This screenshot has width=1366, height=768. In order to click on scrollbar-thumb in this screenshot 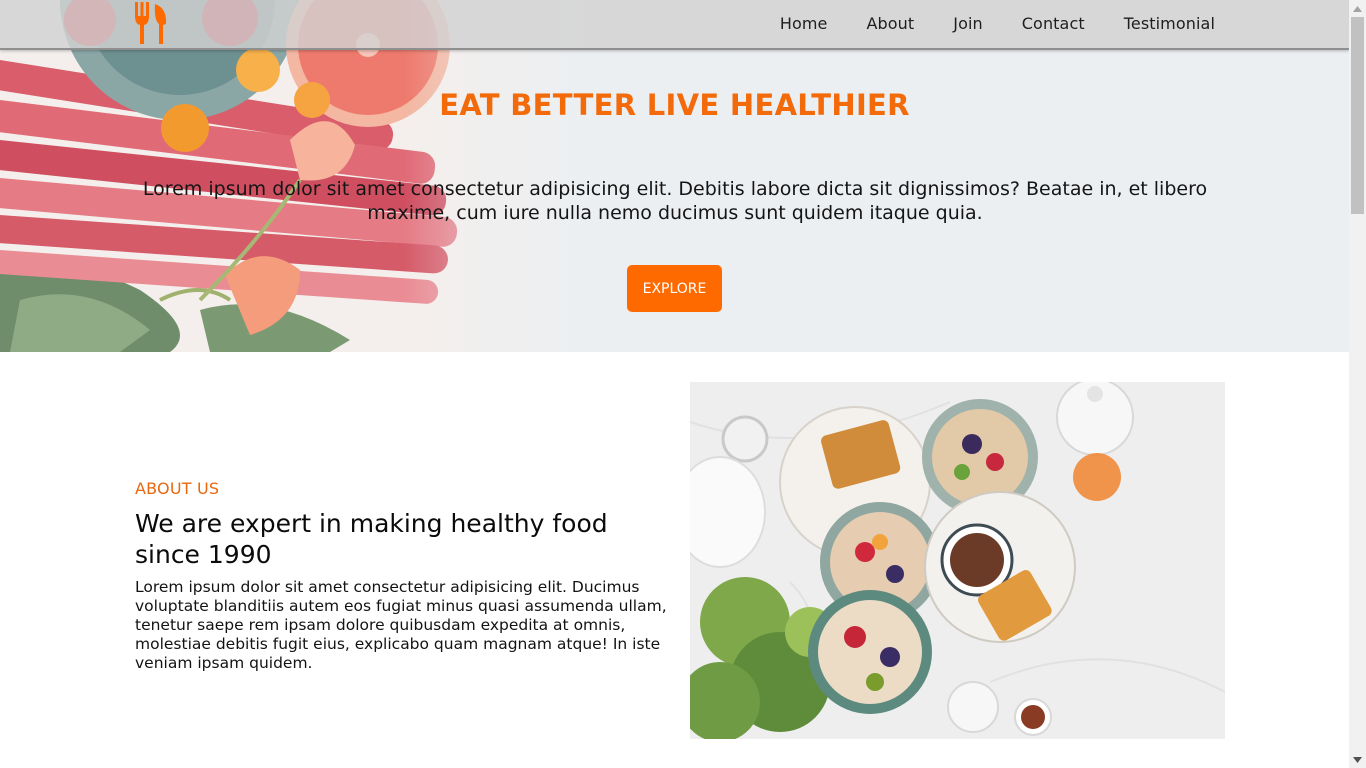, I will do `click(1357, 115)`.